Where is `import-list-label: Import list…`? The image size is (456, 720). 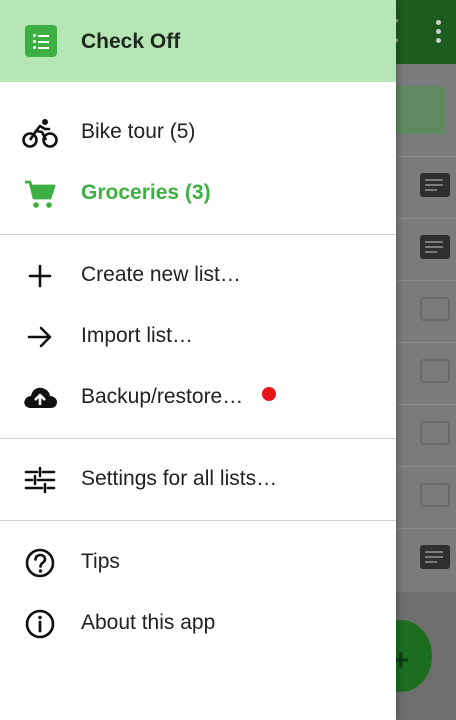
import-list-label: Import list… is located at coordinates (137, 335).